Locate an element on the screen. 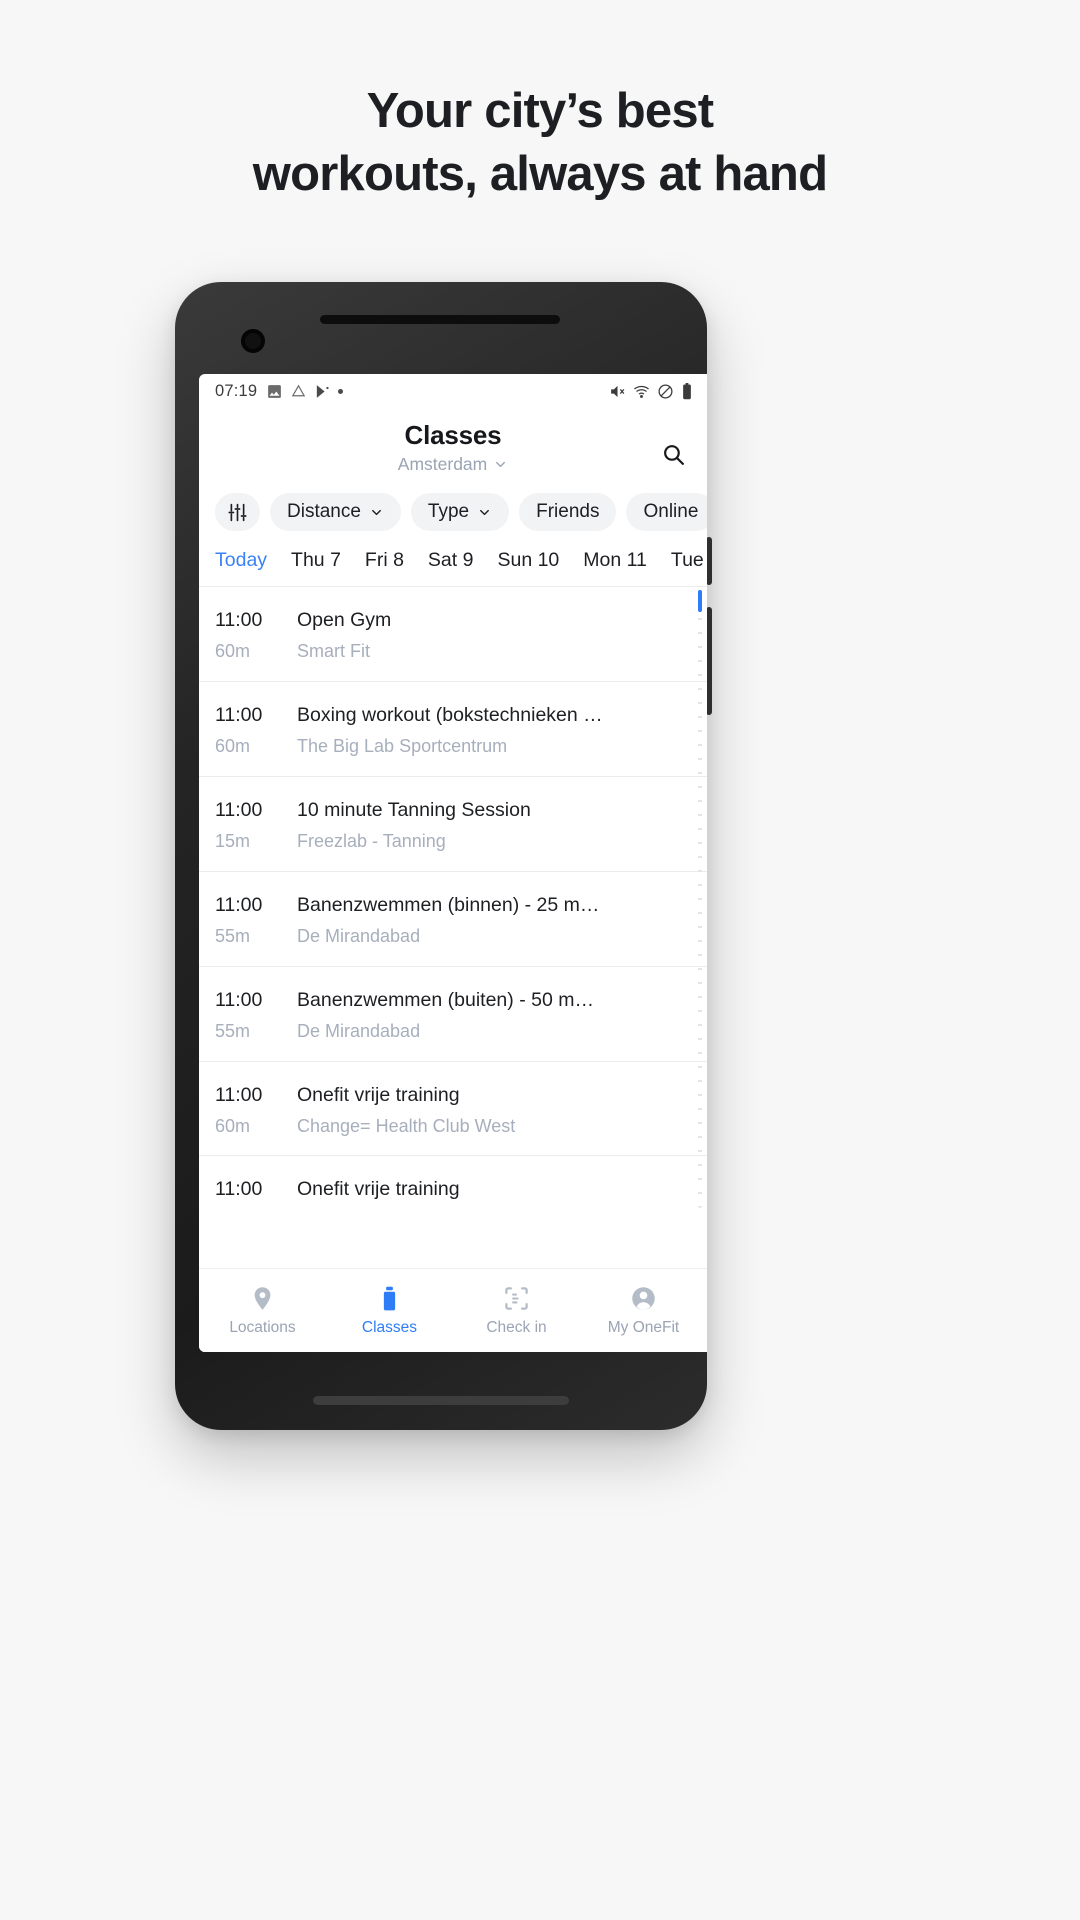 The height and width of the screenshot is (1920, 1080). filter-chip-label: Online is located at coordinates (671, 511).